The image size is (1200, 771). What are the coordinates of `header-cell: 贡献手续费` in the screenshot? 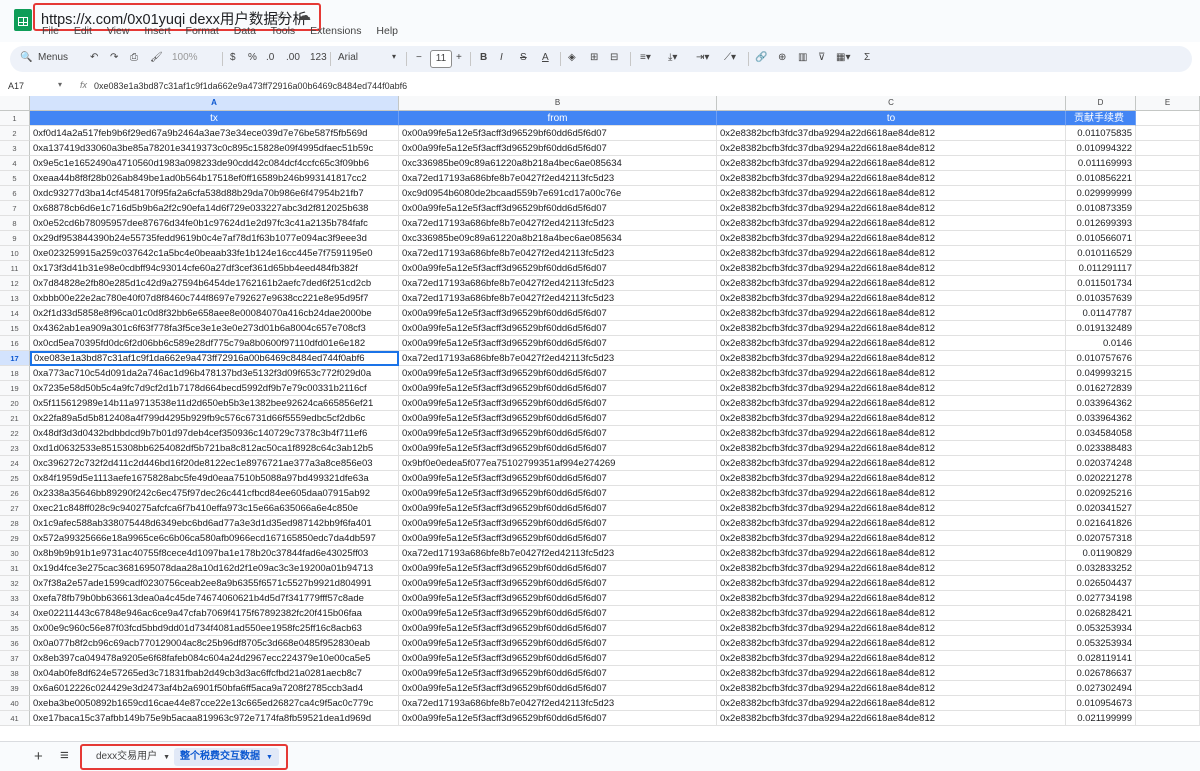 It's located at (1101, 118).